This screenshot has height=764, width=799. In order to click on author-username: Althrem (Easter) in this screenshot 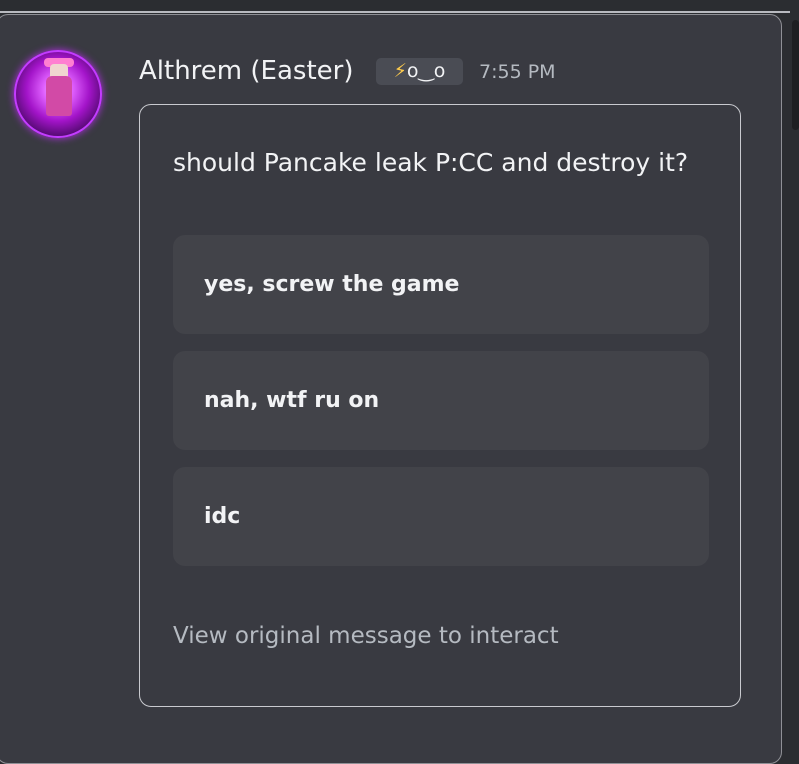, I will do `click(246, 71)`.